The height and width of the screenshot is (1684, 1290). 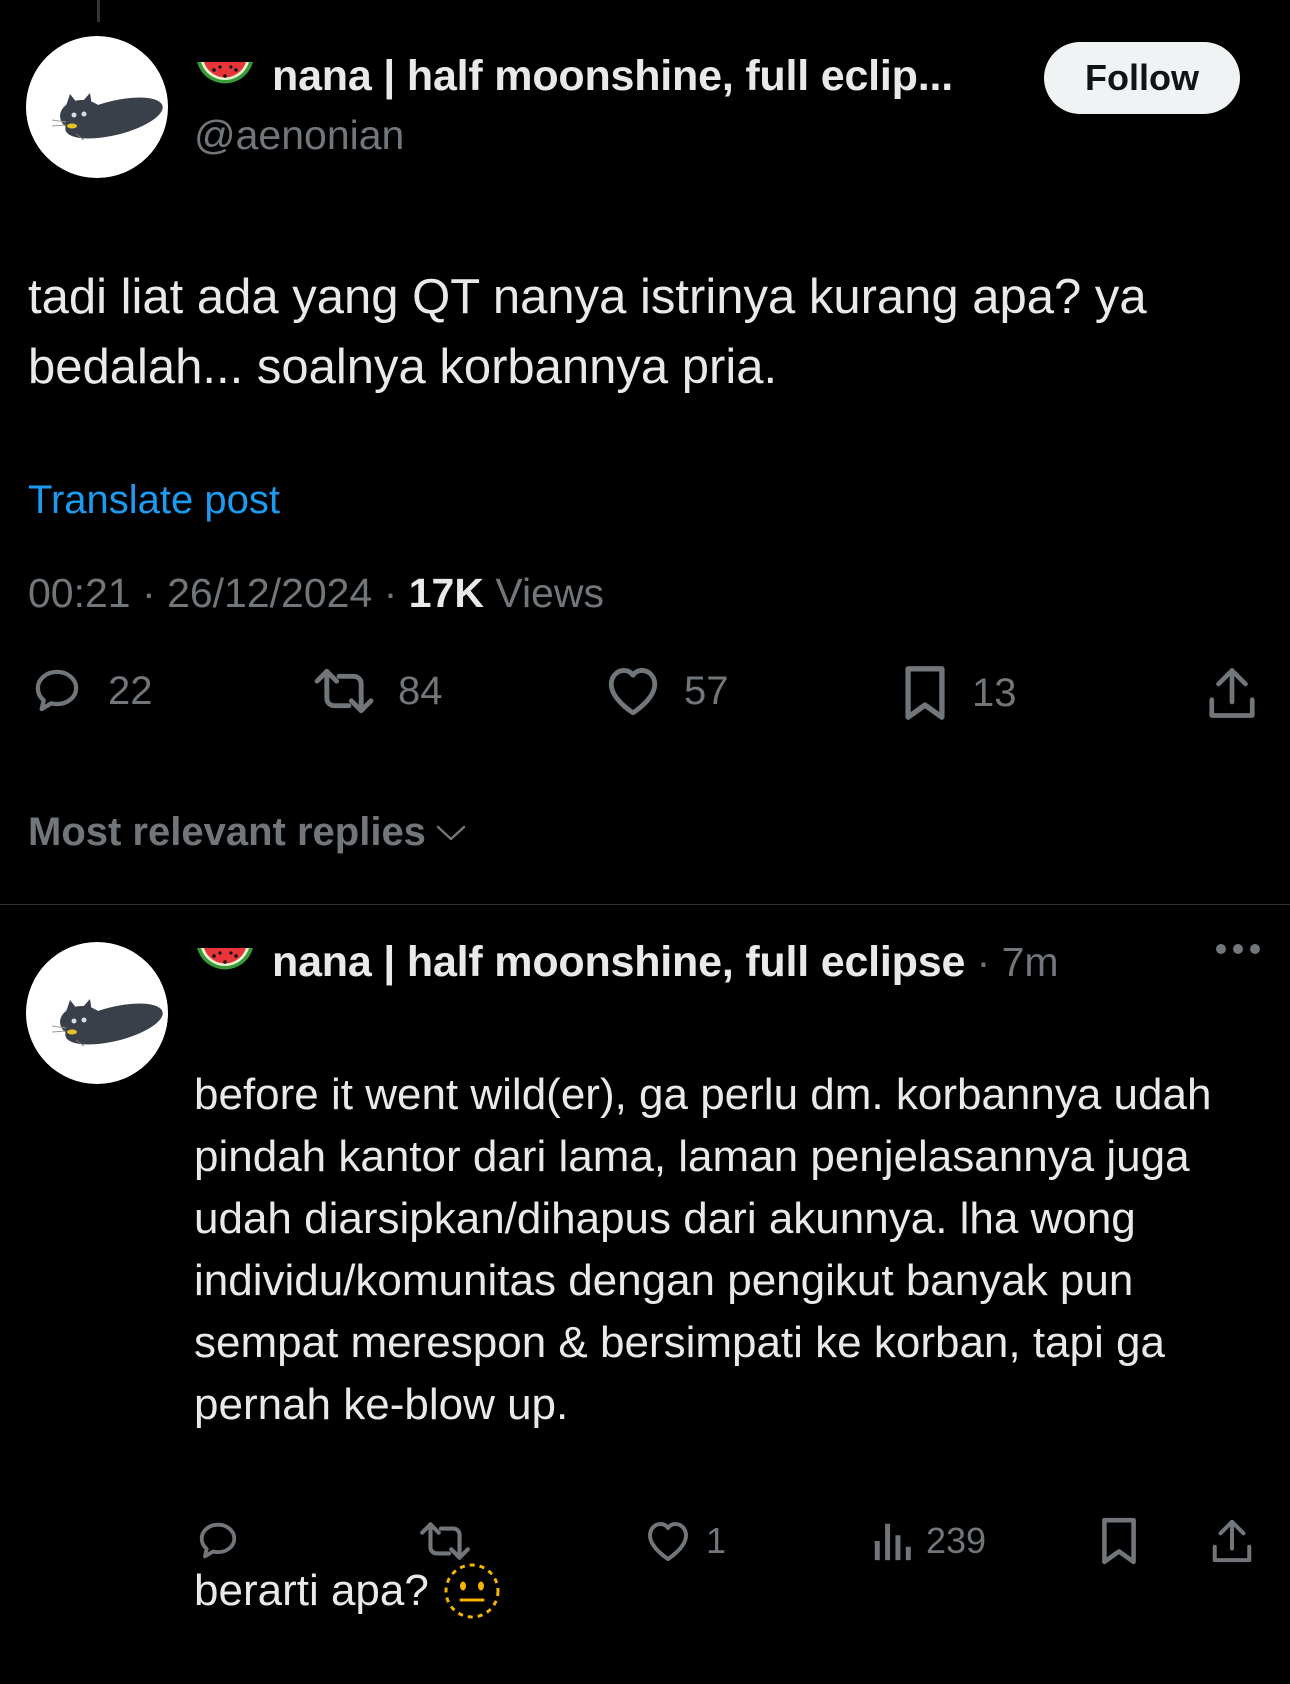 I want to click on reply-views-count: 239, so click(x=956, y=1540).